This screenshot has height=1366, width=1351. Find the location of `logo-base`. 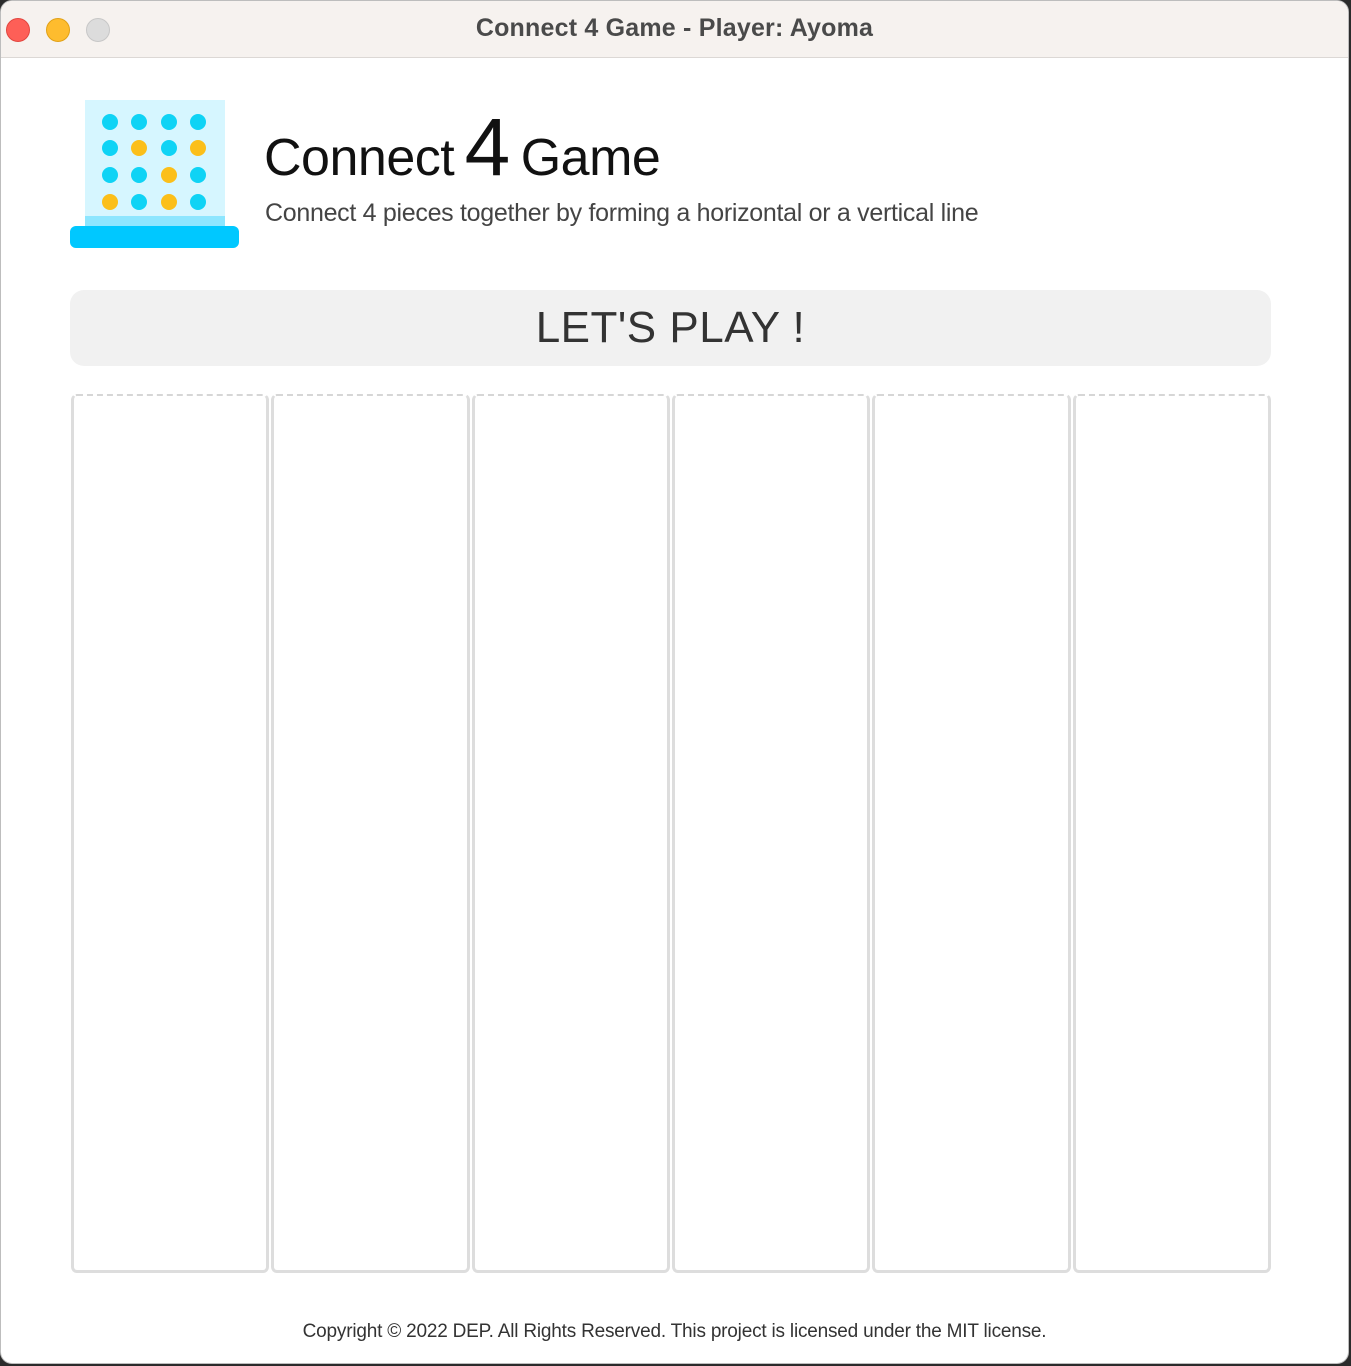

logo-base is located at coordinates (154, 237).